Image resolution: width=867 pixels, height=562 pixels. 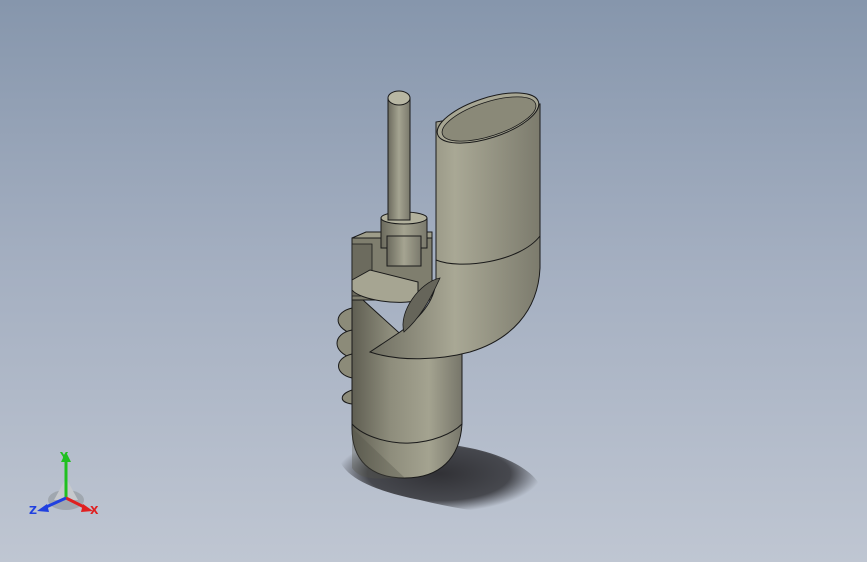 What do you see at coordinates (94, 510) in the screenshot?
I see `x-axis-label: X` at bounding box center [94, 510].